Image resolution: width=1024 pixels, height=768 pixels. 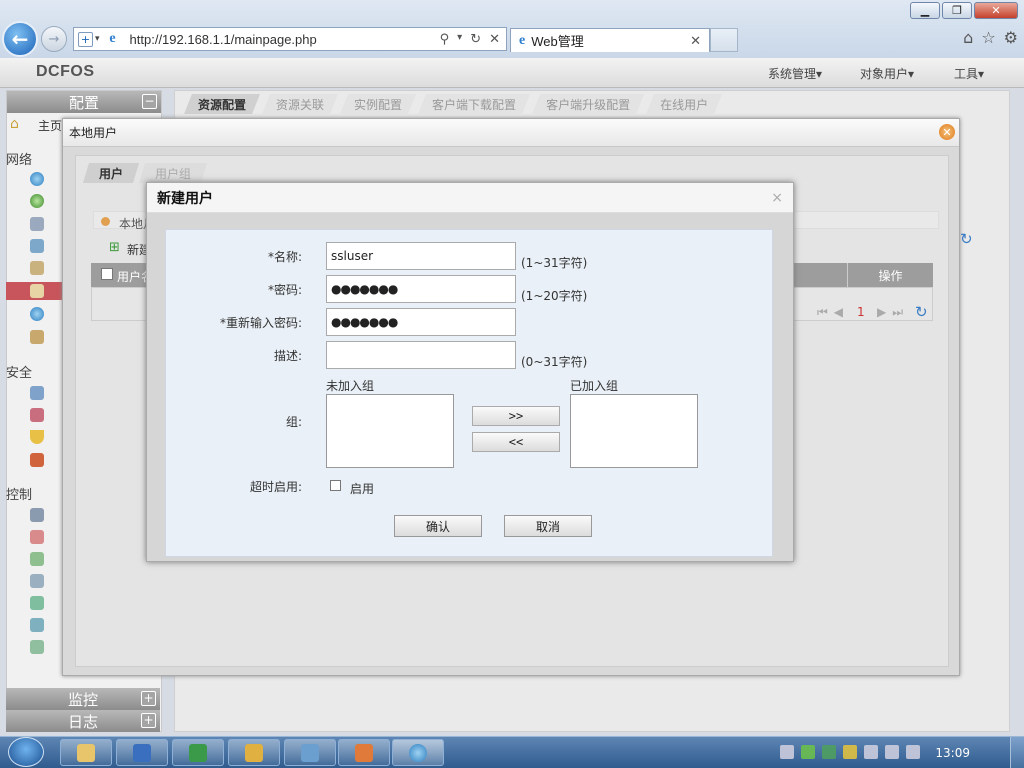 What do you see at coordinates (19, 493) in the screenshot?
I see `sidebar-section-control: 控制` at bounding box center [19, 493].